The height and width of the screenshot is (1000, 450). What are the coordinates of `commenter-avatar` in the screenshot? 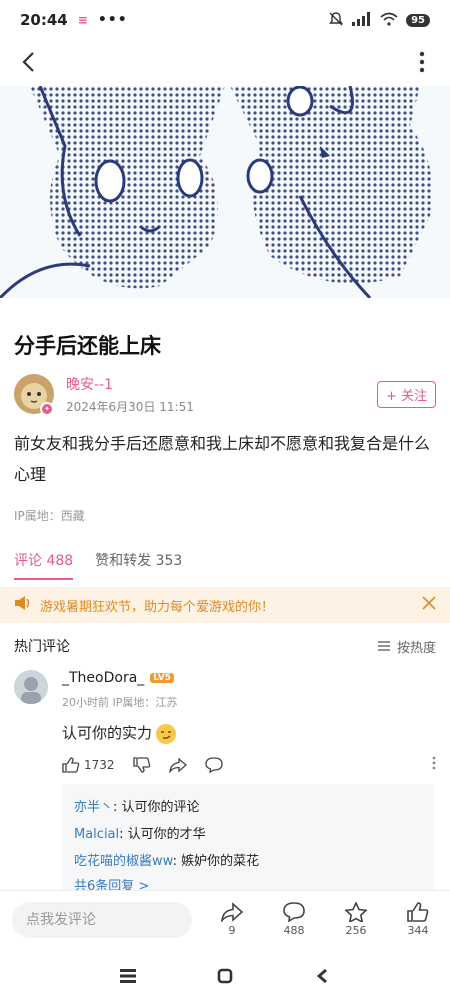 It's located at (31, 687).